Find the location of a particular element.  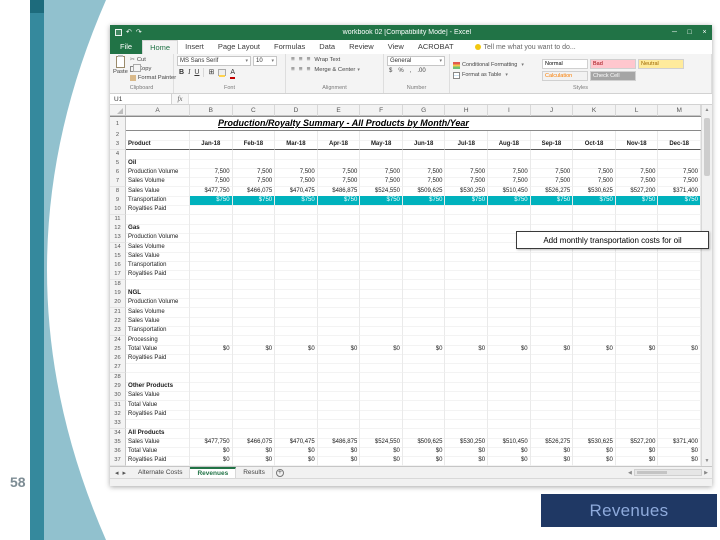

align-middle-icon: ≡ is located at coordinates (301, 60).